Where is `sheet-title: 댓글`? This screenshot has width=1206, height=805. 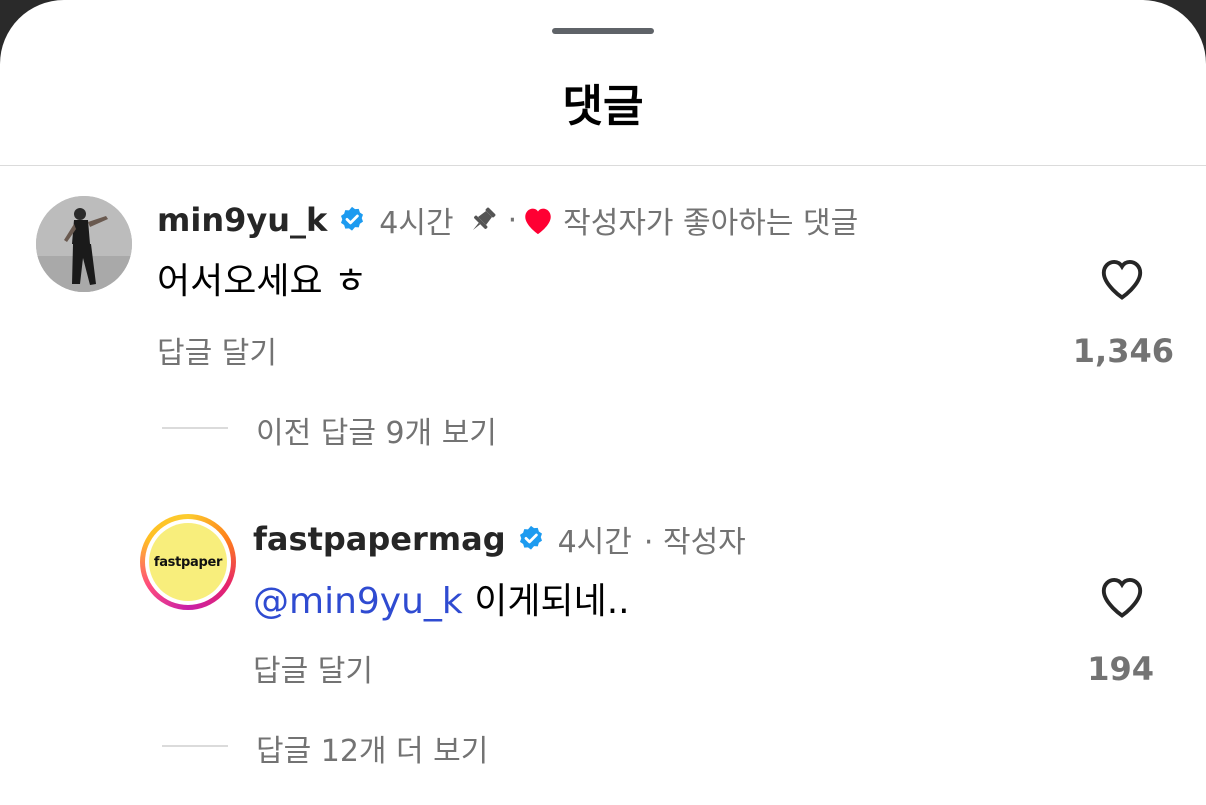 sheet-title: 댓글 is located at coordinates (603, 106).